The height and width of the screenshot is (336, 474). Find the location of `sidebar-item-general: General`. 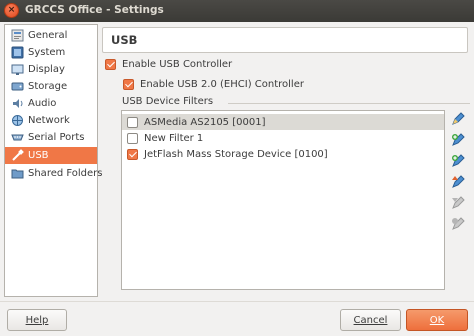

sidebar-item-general: General is located at coordinates (51, 35).